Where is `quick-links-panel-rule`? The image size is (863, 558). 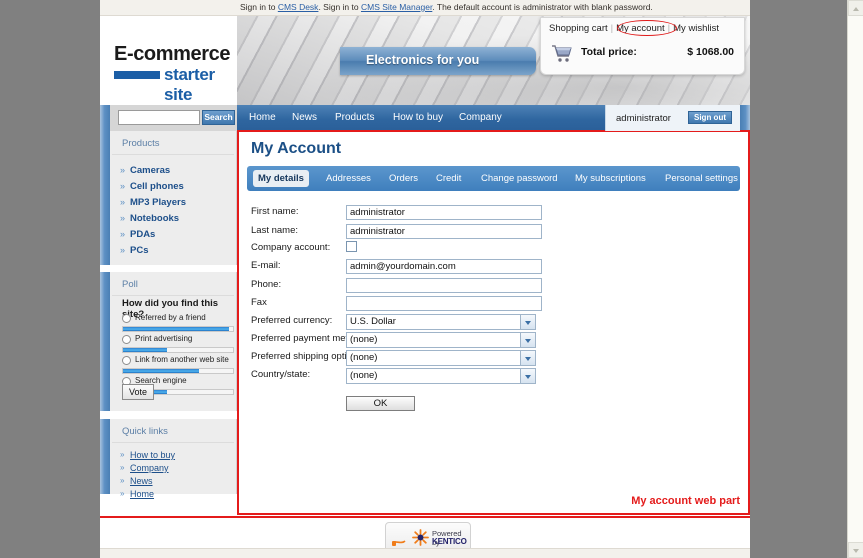
quick-links-panel-rule is located at coordinates (173, 442).